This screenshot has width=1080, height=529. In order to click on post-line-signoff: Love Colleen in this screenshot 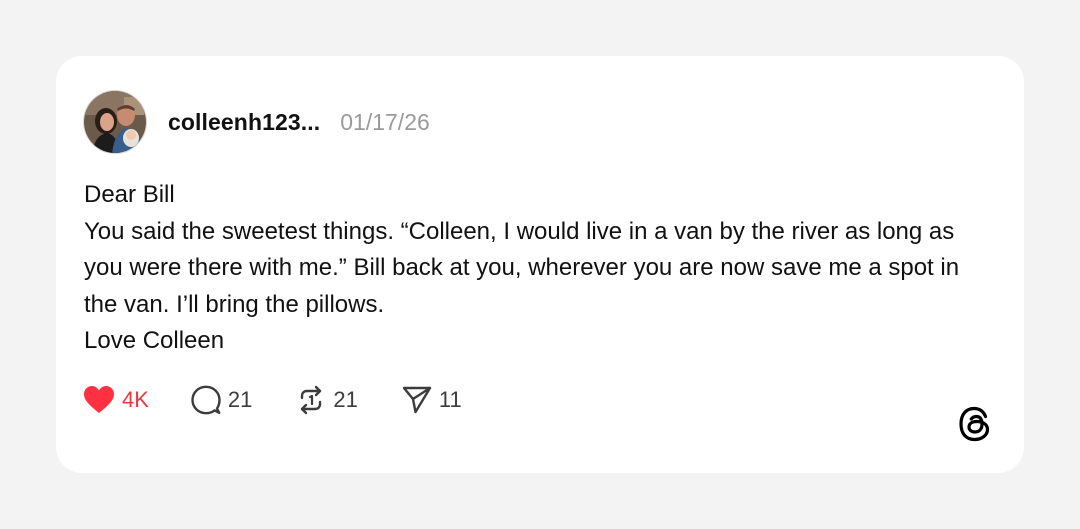, I will do `click(154, 340)`.